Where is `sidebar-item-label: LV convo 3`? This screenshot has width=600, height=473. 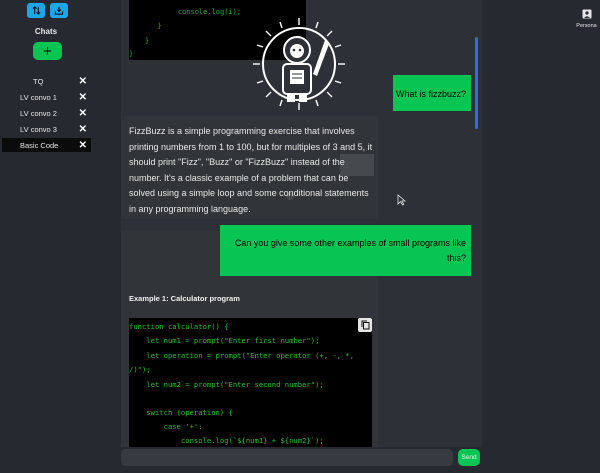 sidebar-item-label: LV convo 3 is located at coordinates (38, 129).